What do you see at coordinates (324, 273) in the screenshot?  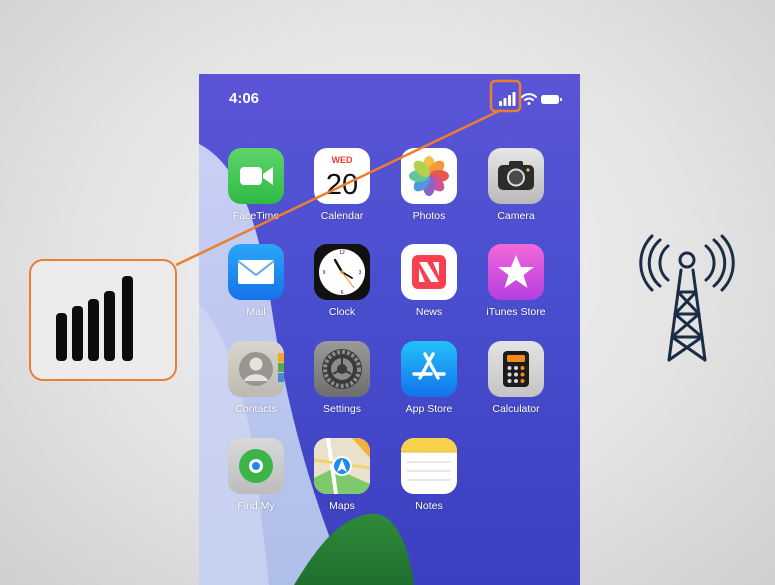 I see `svg-text: 9` at bounding box center [324, 273].